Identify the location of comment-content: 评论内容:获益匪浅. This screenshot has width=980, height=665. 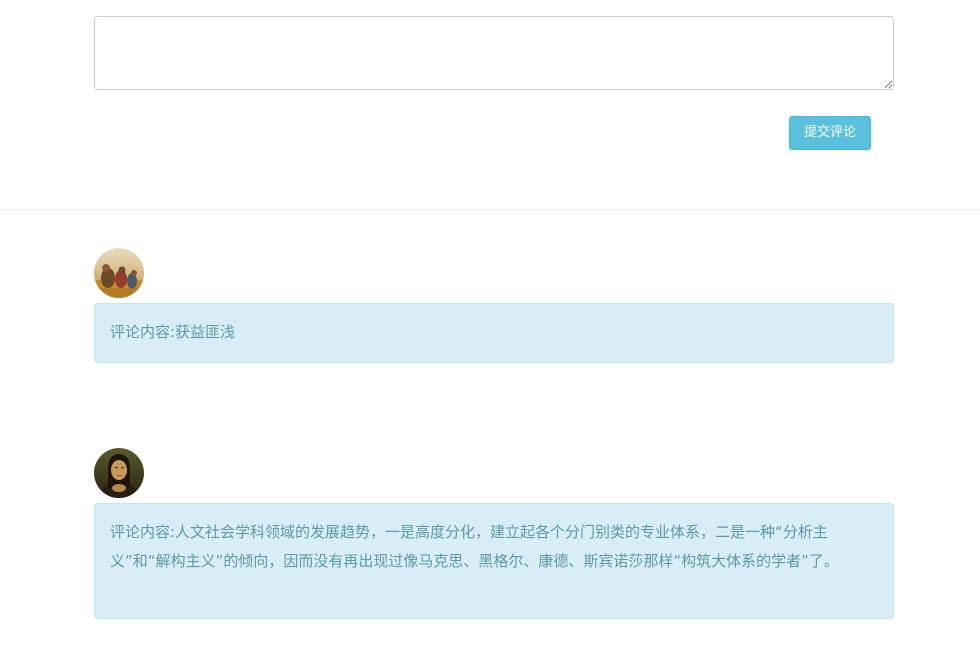
(494, 333).